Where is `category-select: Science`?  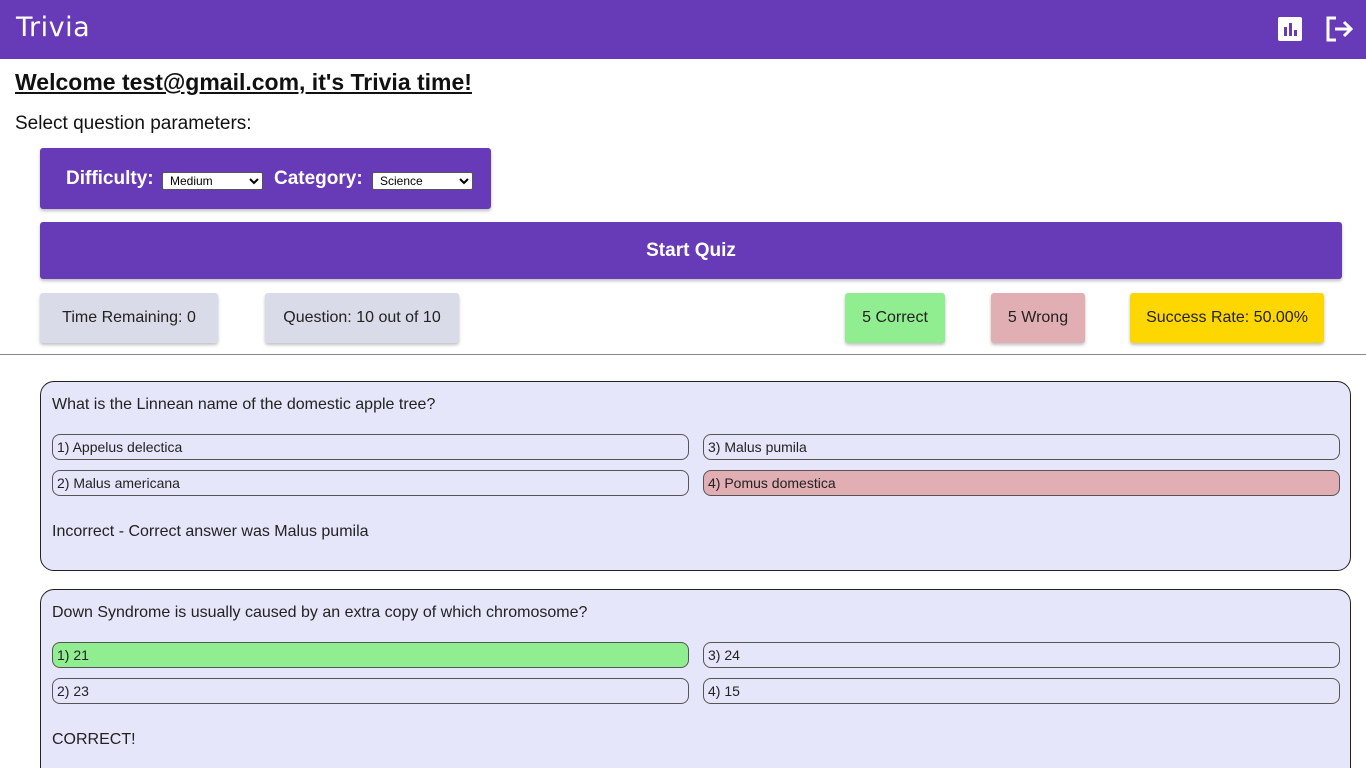 category-select: Science is located at coordinates (422, 181).